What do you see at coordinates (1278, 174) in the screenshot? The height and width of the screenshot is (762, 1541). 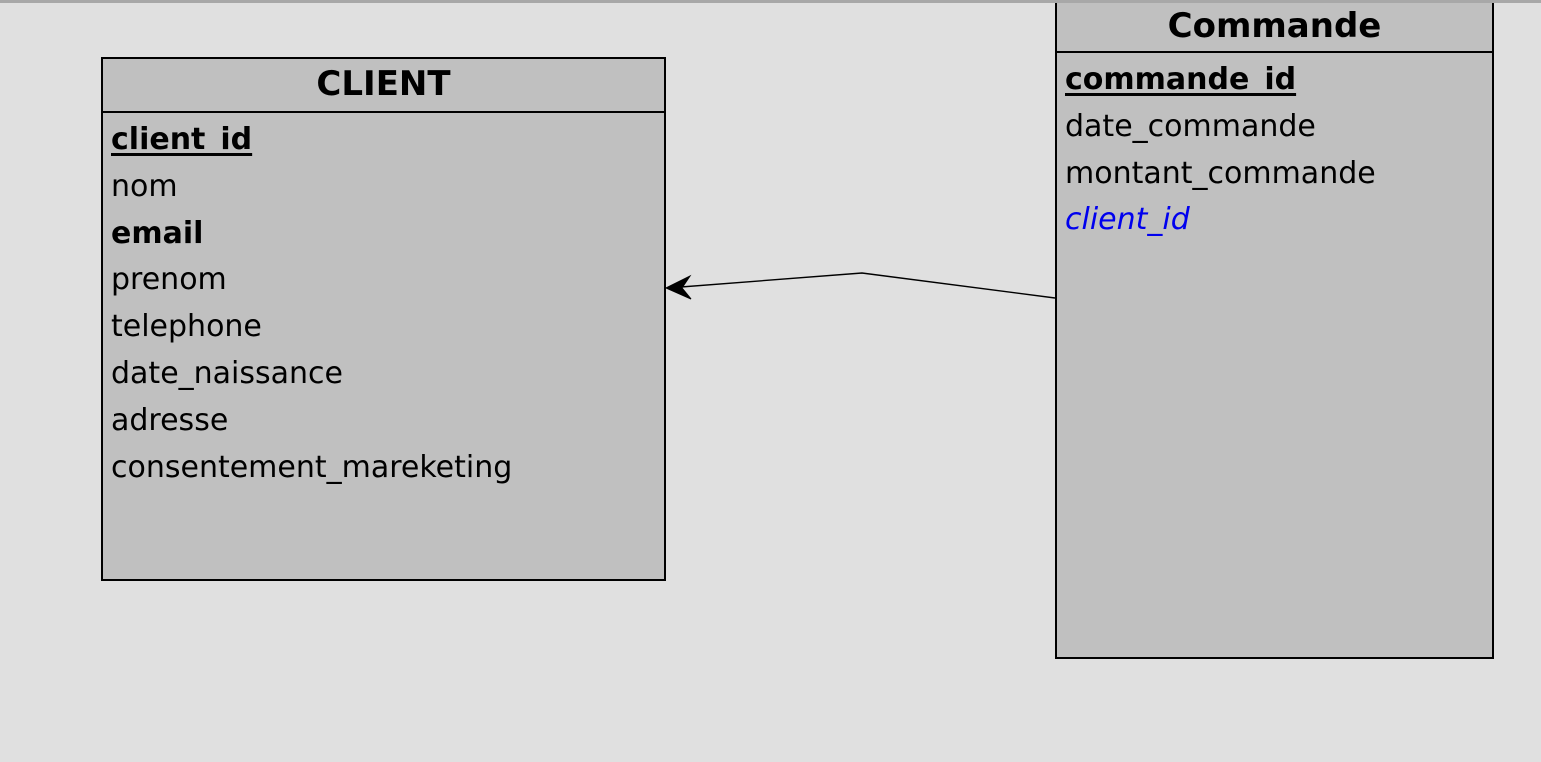 I see `attribute-montant-commande: montant_commande` at bounding box center [1278, 174].